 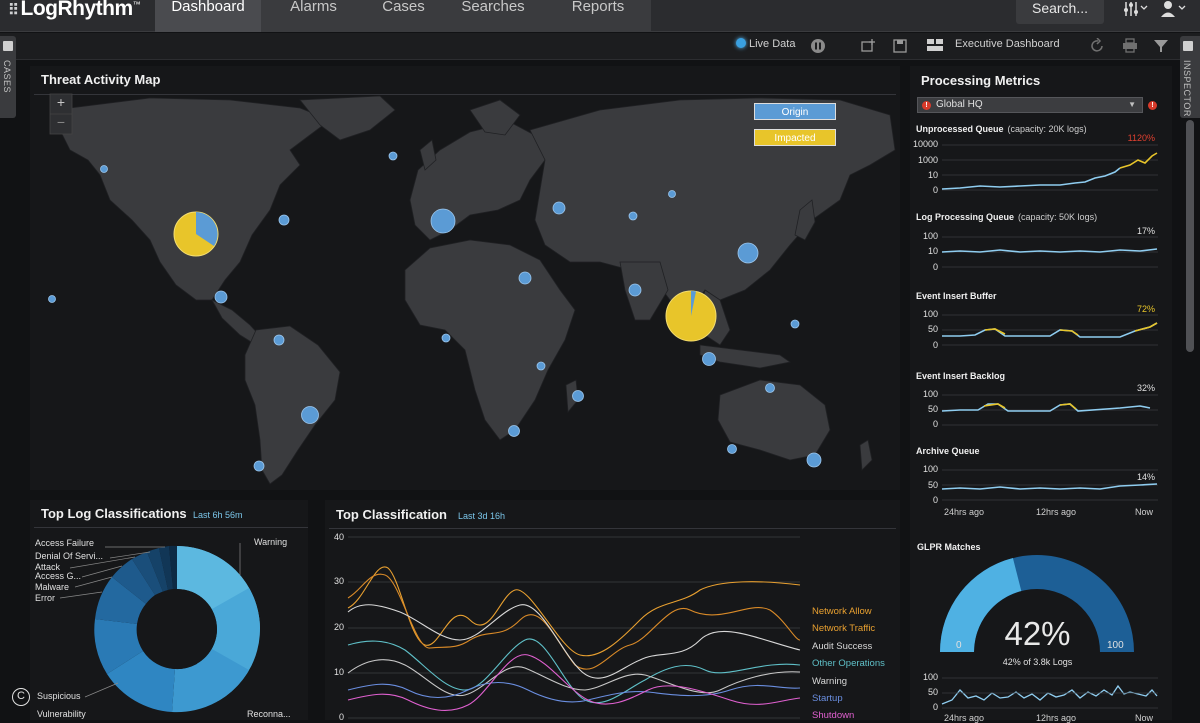 I want to click on x-tick: 12hrs ago, so click(x=1056, y=718).